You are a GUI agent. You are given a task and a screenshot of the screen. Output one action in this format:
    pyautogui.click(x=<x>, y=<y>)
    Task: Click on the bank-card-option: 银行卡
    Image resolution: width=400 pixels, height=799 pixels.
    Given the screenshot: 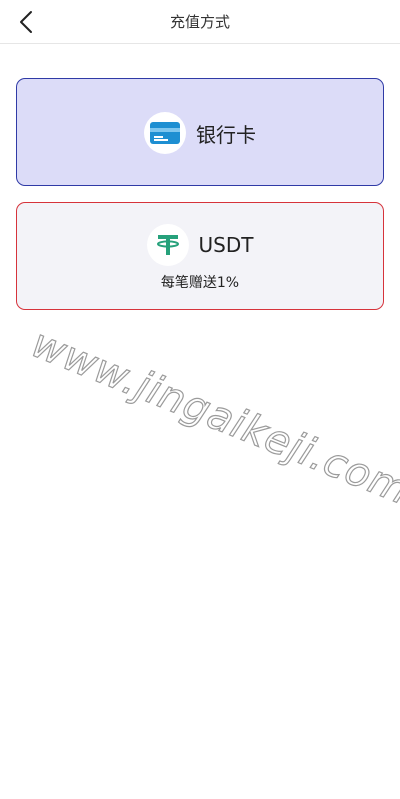 What is the action you would take?
    pyautogui.click(x=200, y=132)
    